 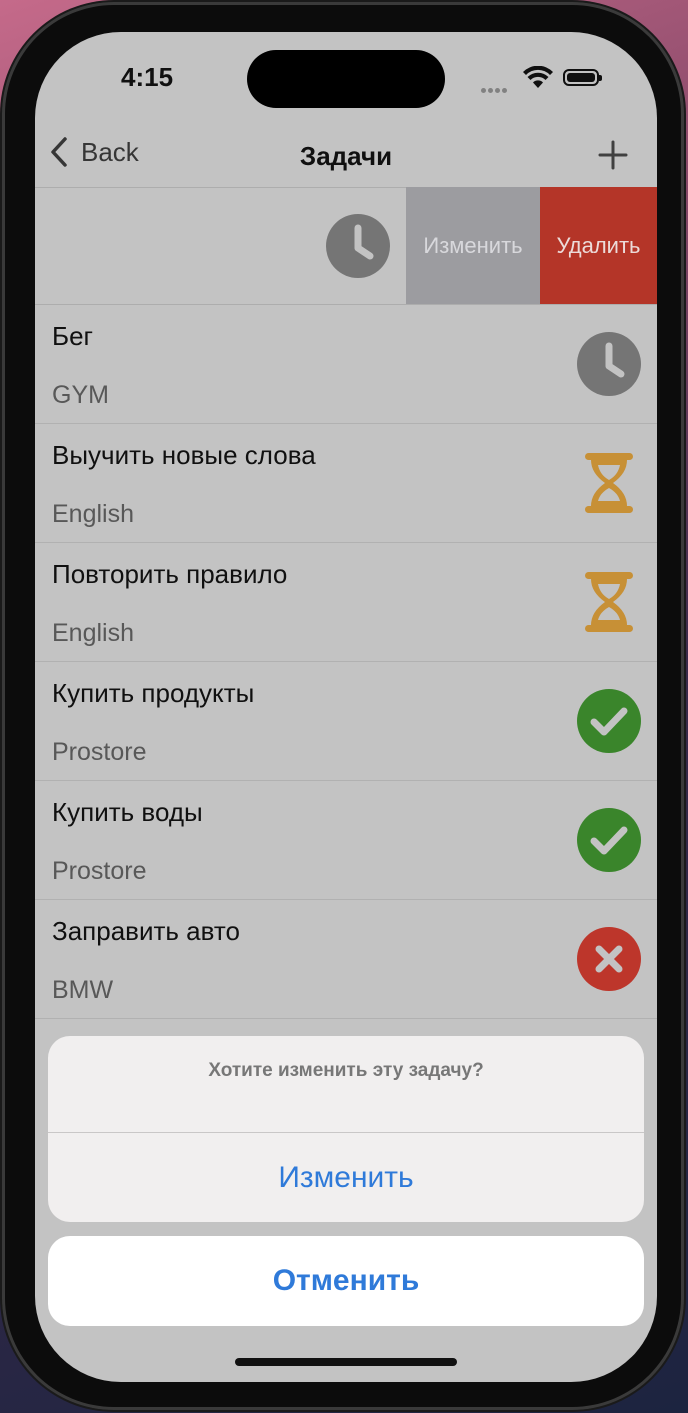 I want to click on action-sheet: Хотите изменить эту задачу? Изменить, so click(x=346, y=1129).